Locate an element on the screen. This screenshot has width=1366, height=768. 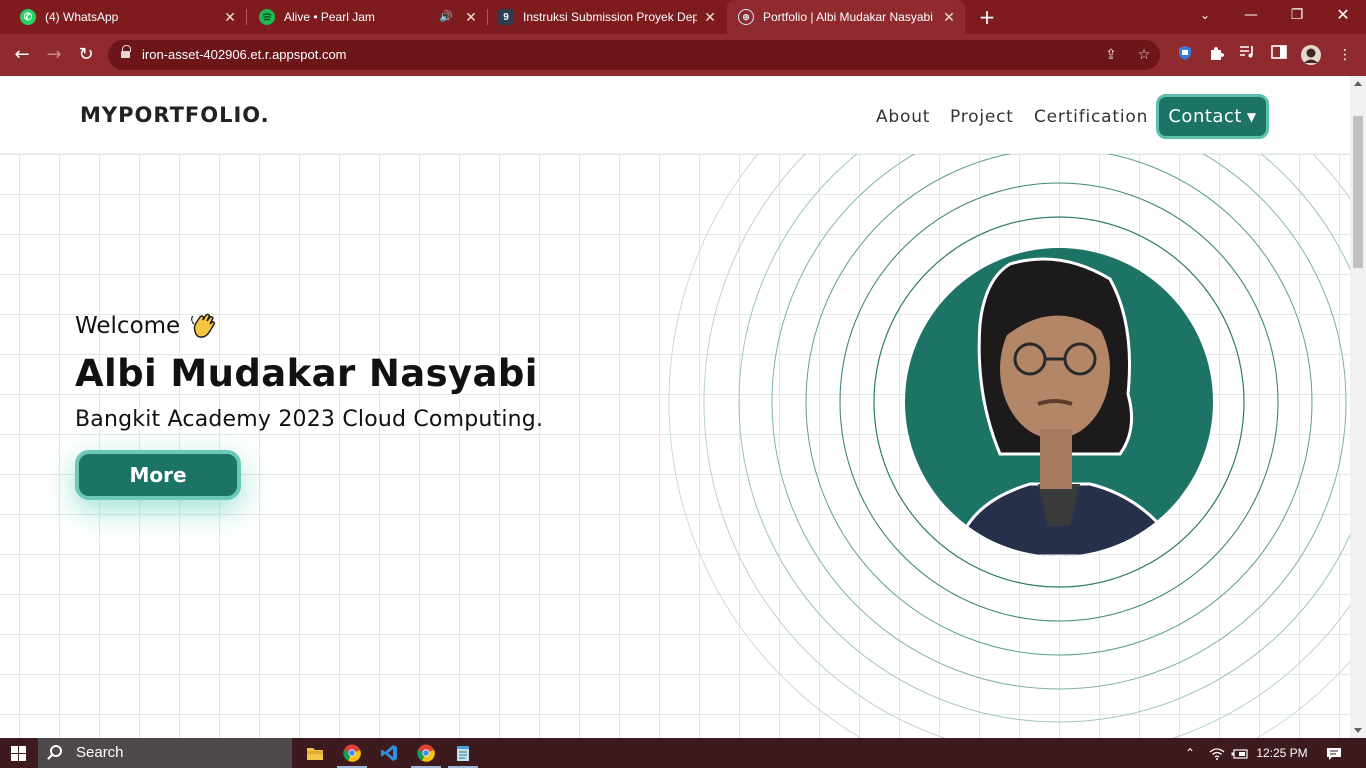
nav-certification-link: Certification is located at coordinates (1091, 117).